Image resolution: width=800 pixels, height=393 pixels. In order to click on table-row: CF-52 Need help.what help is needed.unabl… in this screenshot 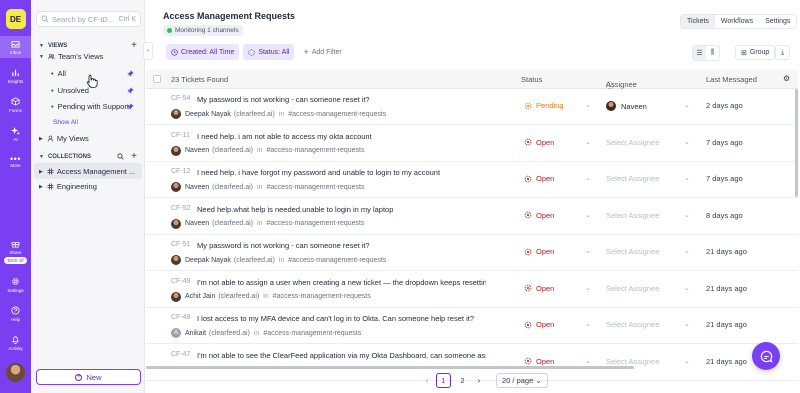, I will do `click(472, 216)`.